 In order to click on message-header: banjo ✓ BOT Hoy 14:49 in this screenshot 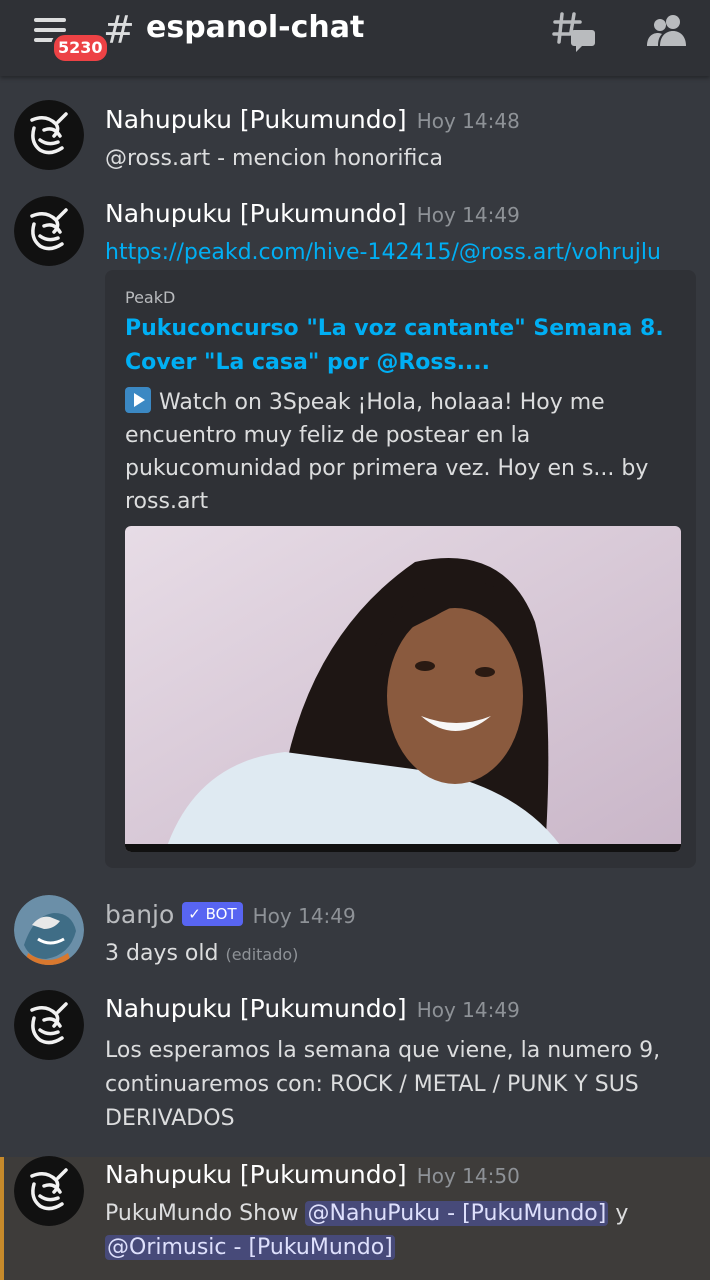, I will do `click(230, 914)`.